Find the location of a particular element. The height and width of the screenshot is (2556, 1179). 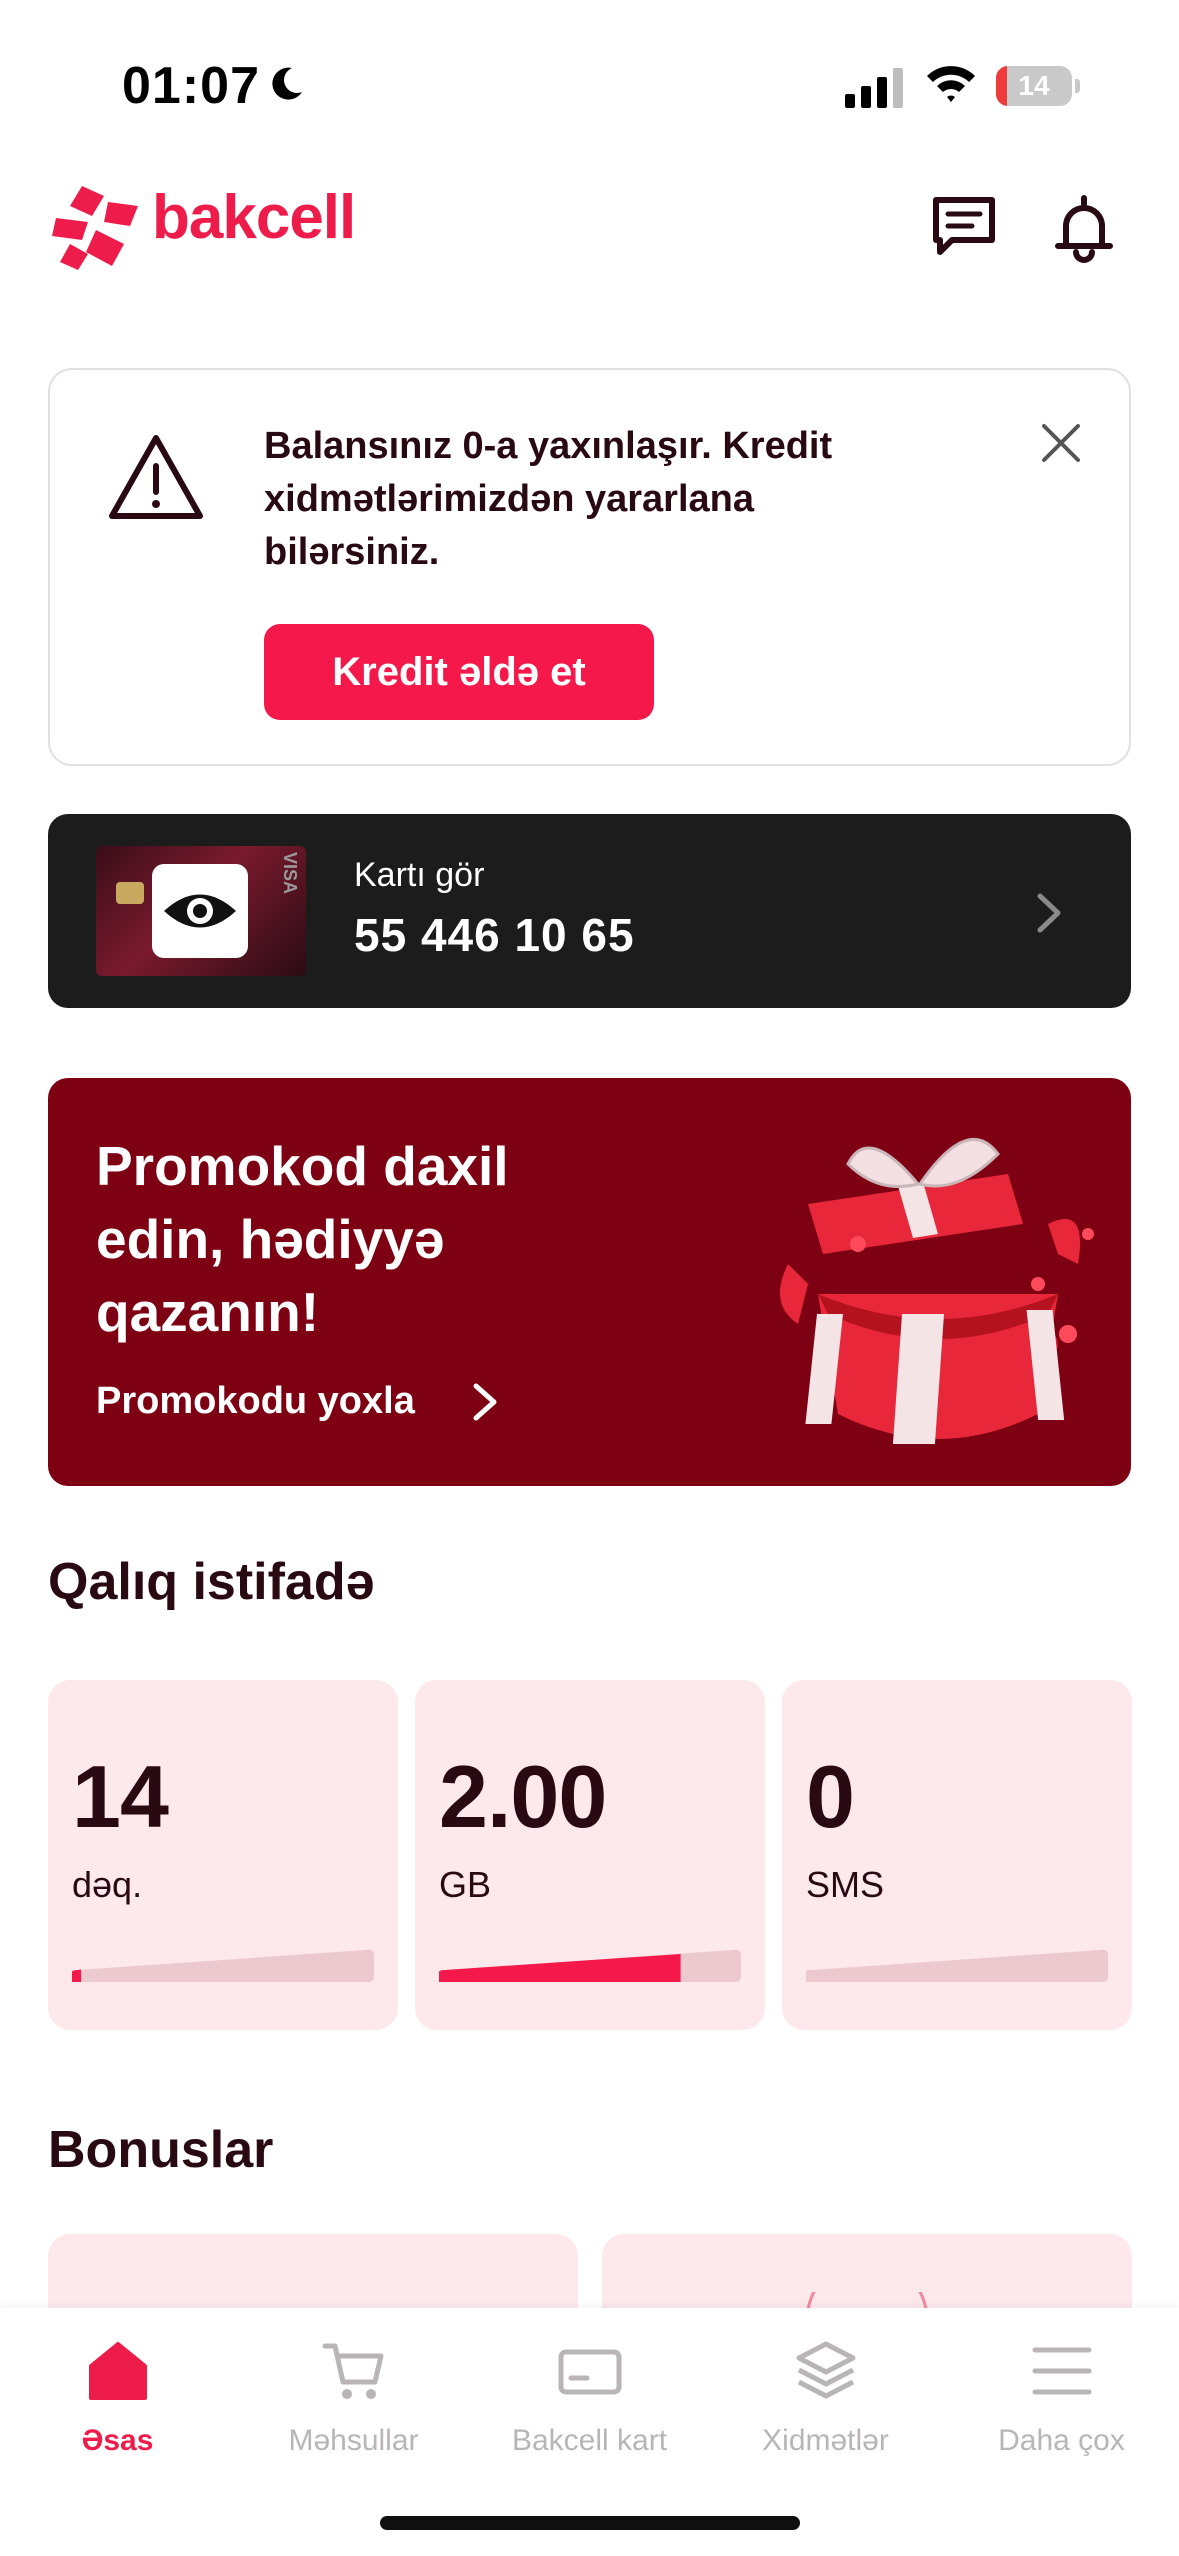

layers-icon is located at coordinates (826, 2370).